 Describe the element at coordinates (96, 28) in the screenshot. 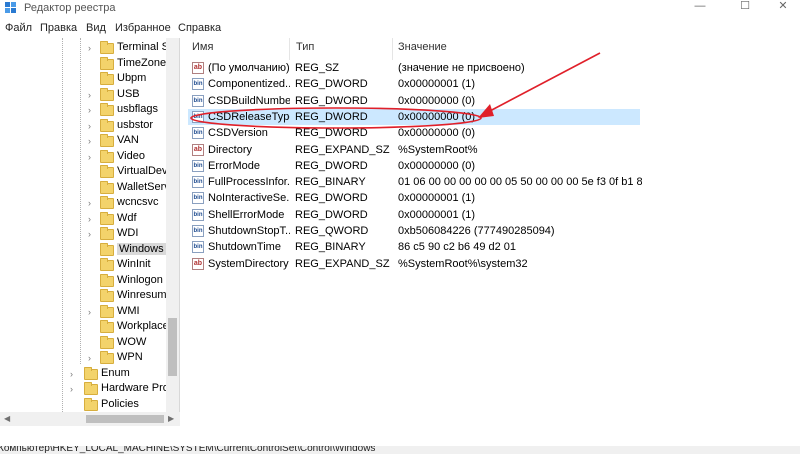

I see `menu-view: Вид` at that location.